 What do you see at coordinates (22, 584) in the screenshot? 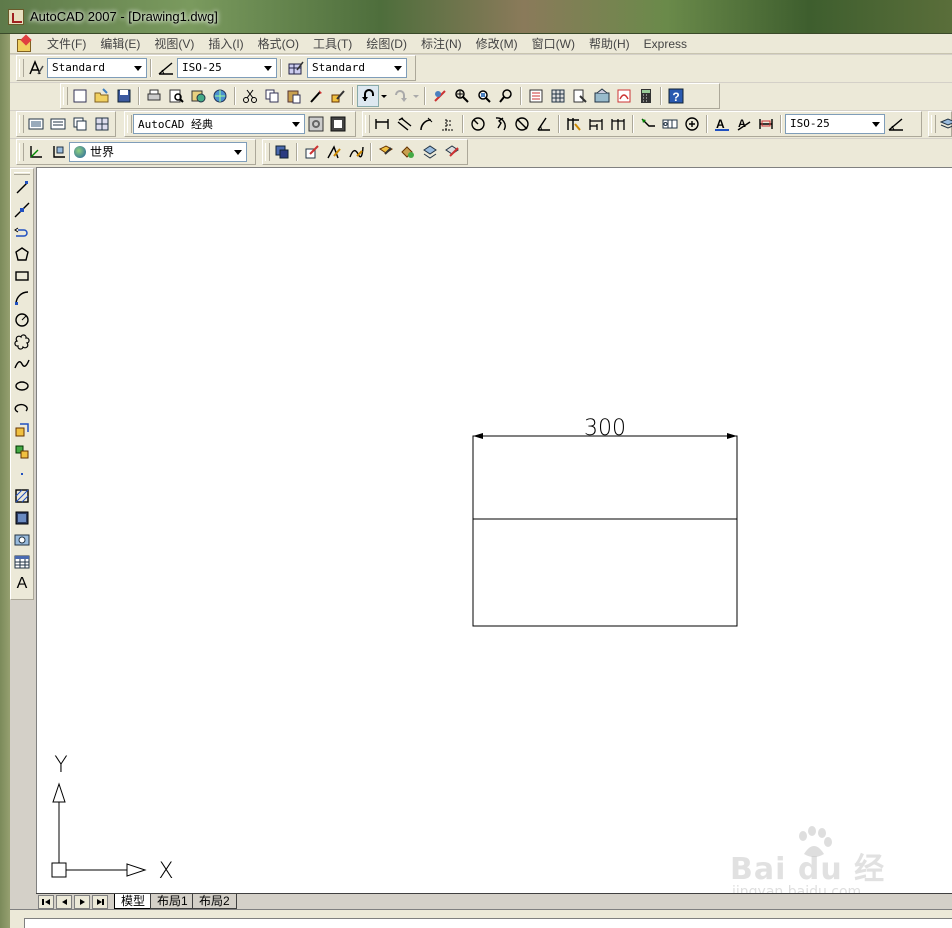
I see `multiline-text-icon: A` at bounding box center [22, 584].